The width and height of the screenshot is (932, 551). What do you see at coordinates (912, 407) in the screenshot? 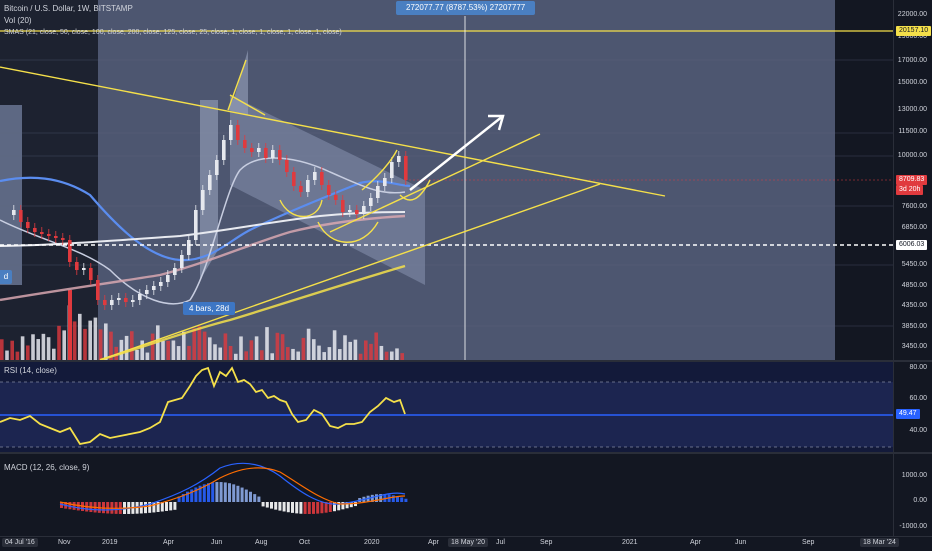
I see `rsi-scale: 80.00 60.00 40.00` at bounding box center [912, 407].